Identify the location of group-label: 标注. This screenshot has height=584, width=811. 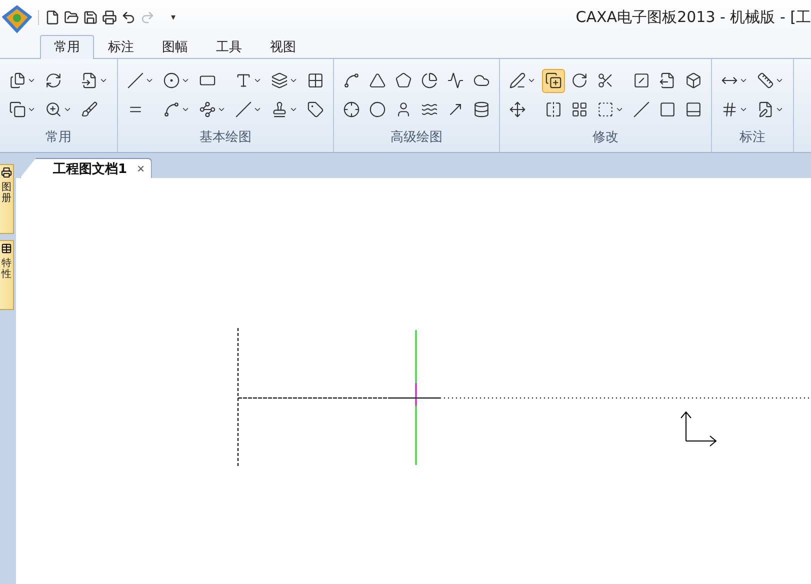
(752, 138).